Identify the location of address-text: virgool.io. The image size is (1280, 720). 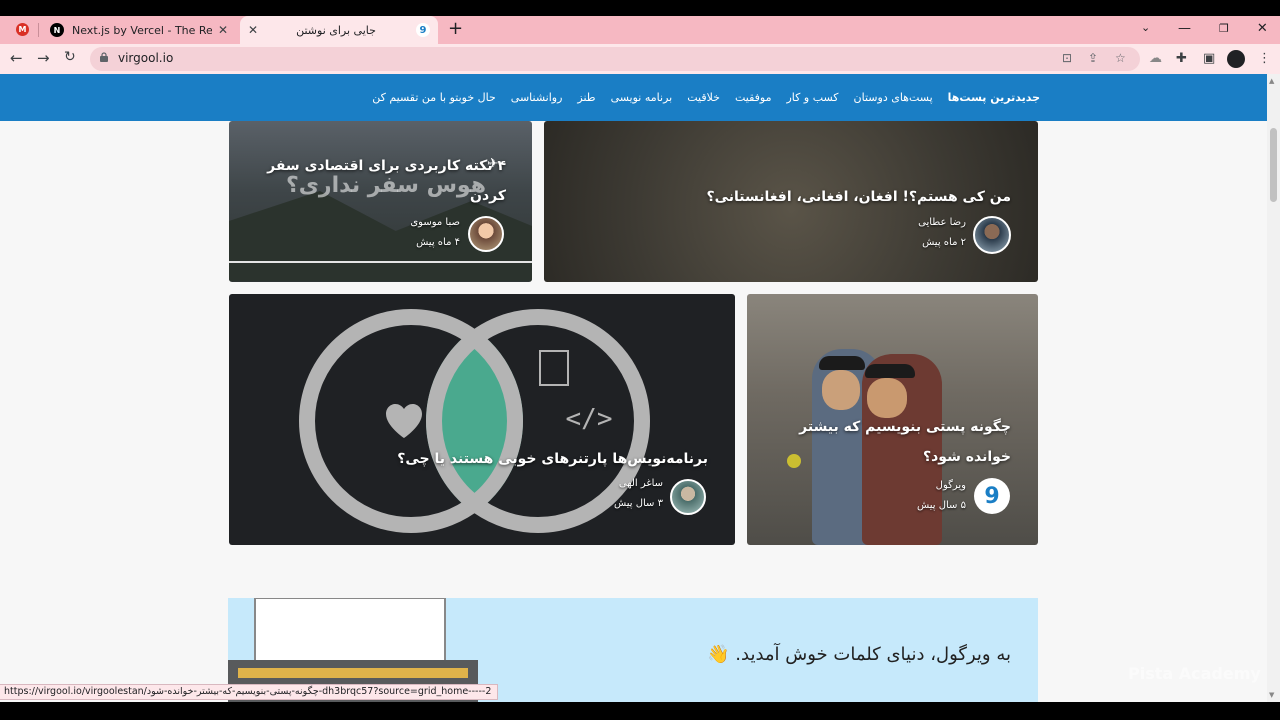
(146, 58).